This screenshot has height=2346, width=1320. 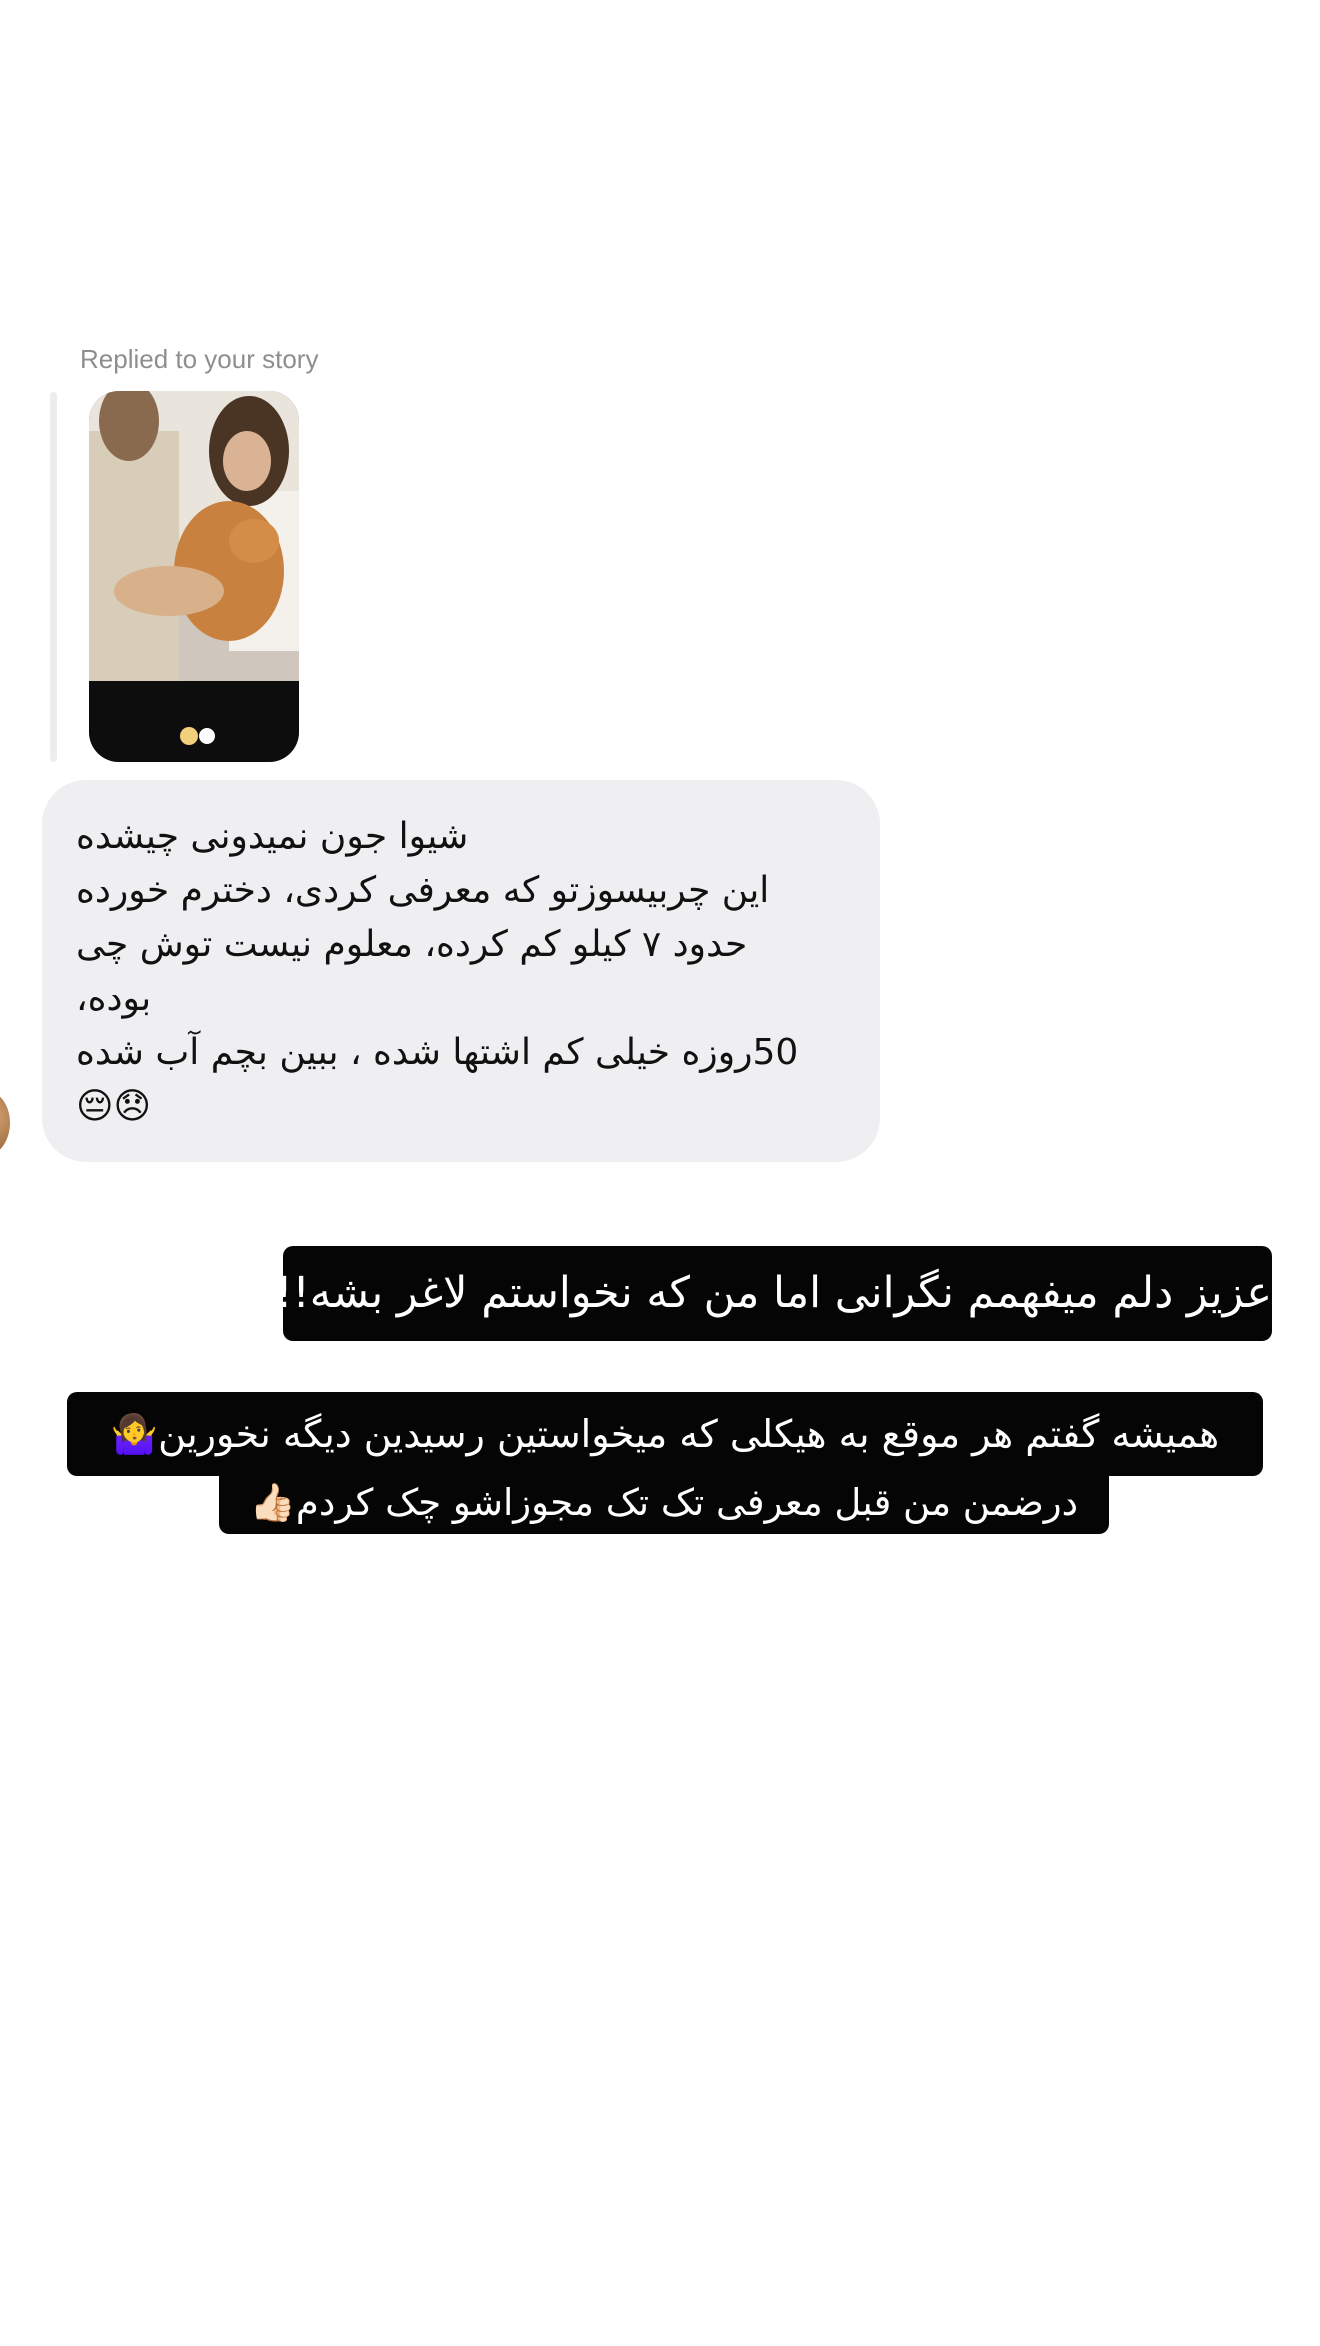 I want to click on story-thumbnail, so click(x=194, y=576).